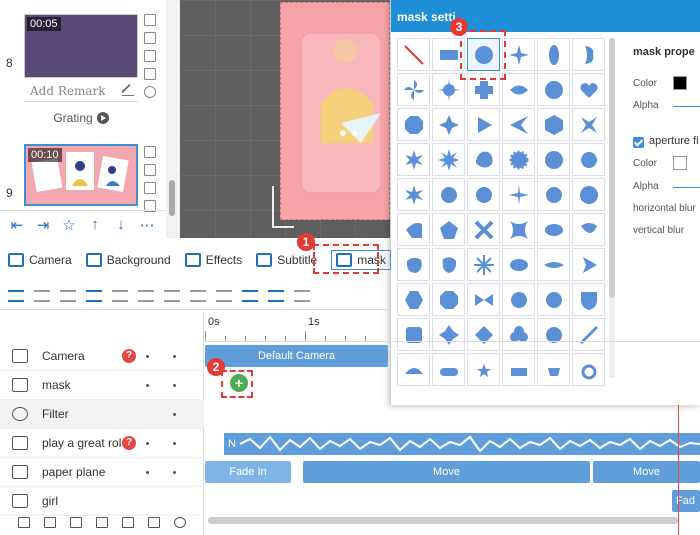 The height and width of the screenshot is (535, 700). What do you see at coordinates (95, 225) in the screenshot?
I see `move-up-icon: ↑` at bounding box center [95, 225].